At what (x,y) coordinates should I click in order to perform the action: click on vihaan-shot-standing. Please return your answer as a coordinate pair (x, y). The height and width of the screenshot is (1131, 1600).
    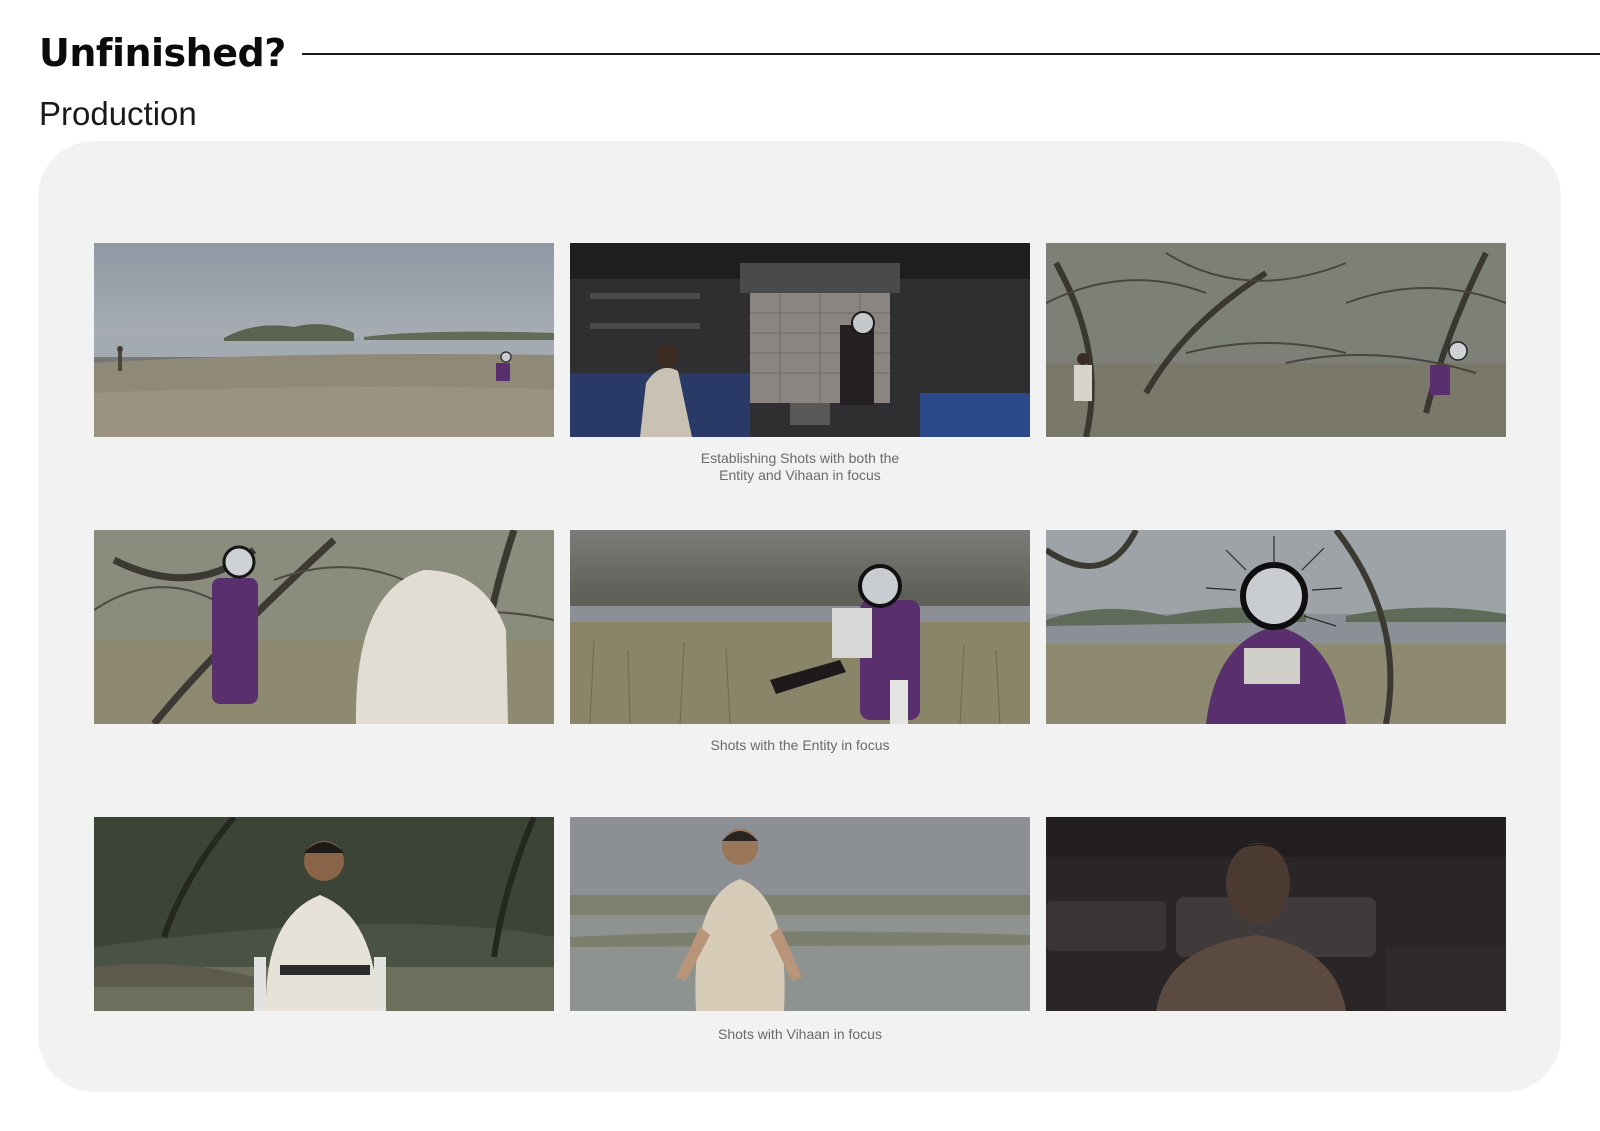
    Looking at the image, I should click on (800, 914).